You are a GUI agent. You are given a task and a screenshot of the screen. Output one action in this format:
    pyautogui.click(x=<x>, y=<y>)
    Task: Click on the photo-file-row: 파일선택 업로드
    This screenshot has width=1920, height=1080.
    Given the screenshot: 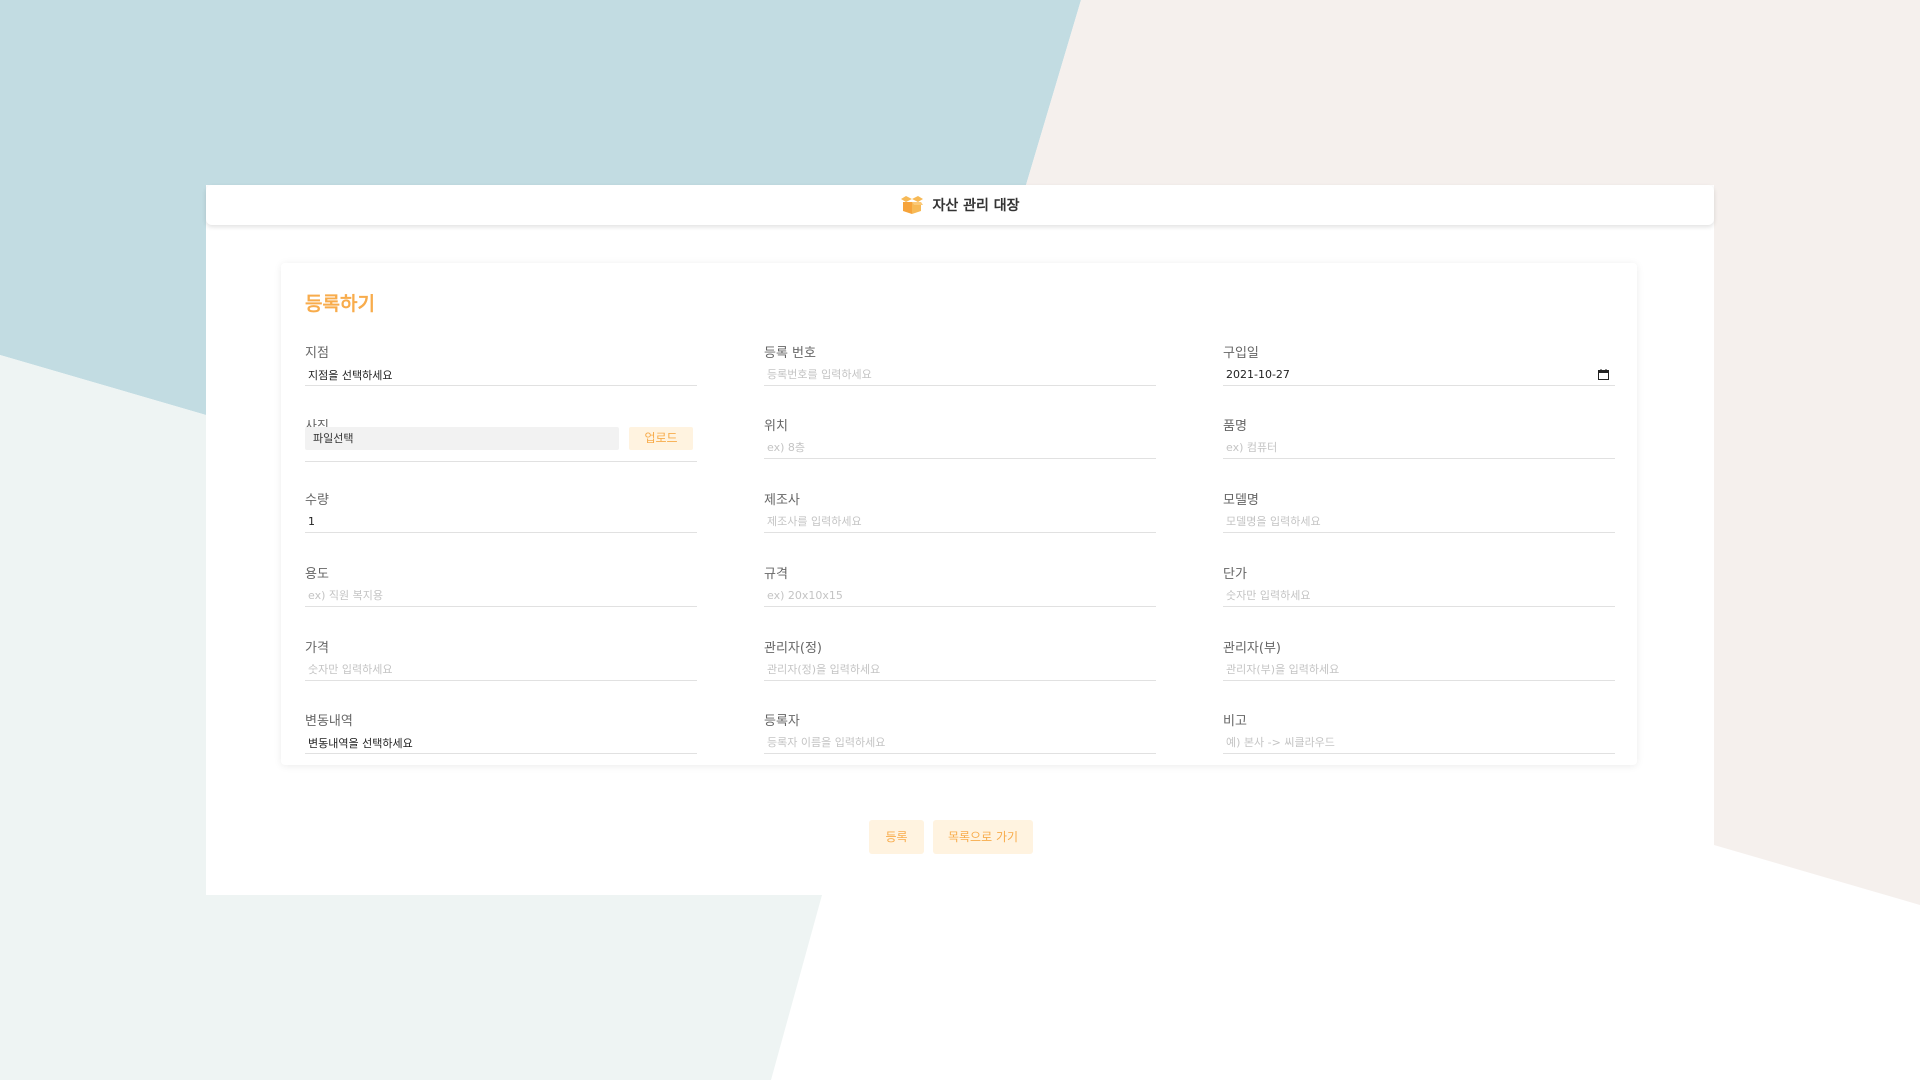 What is the action you would take?
    pyautogui.click(x=501, y=444)
    